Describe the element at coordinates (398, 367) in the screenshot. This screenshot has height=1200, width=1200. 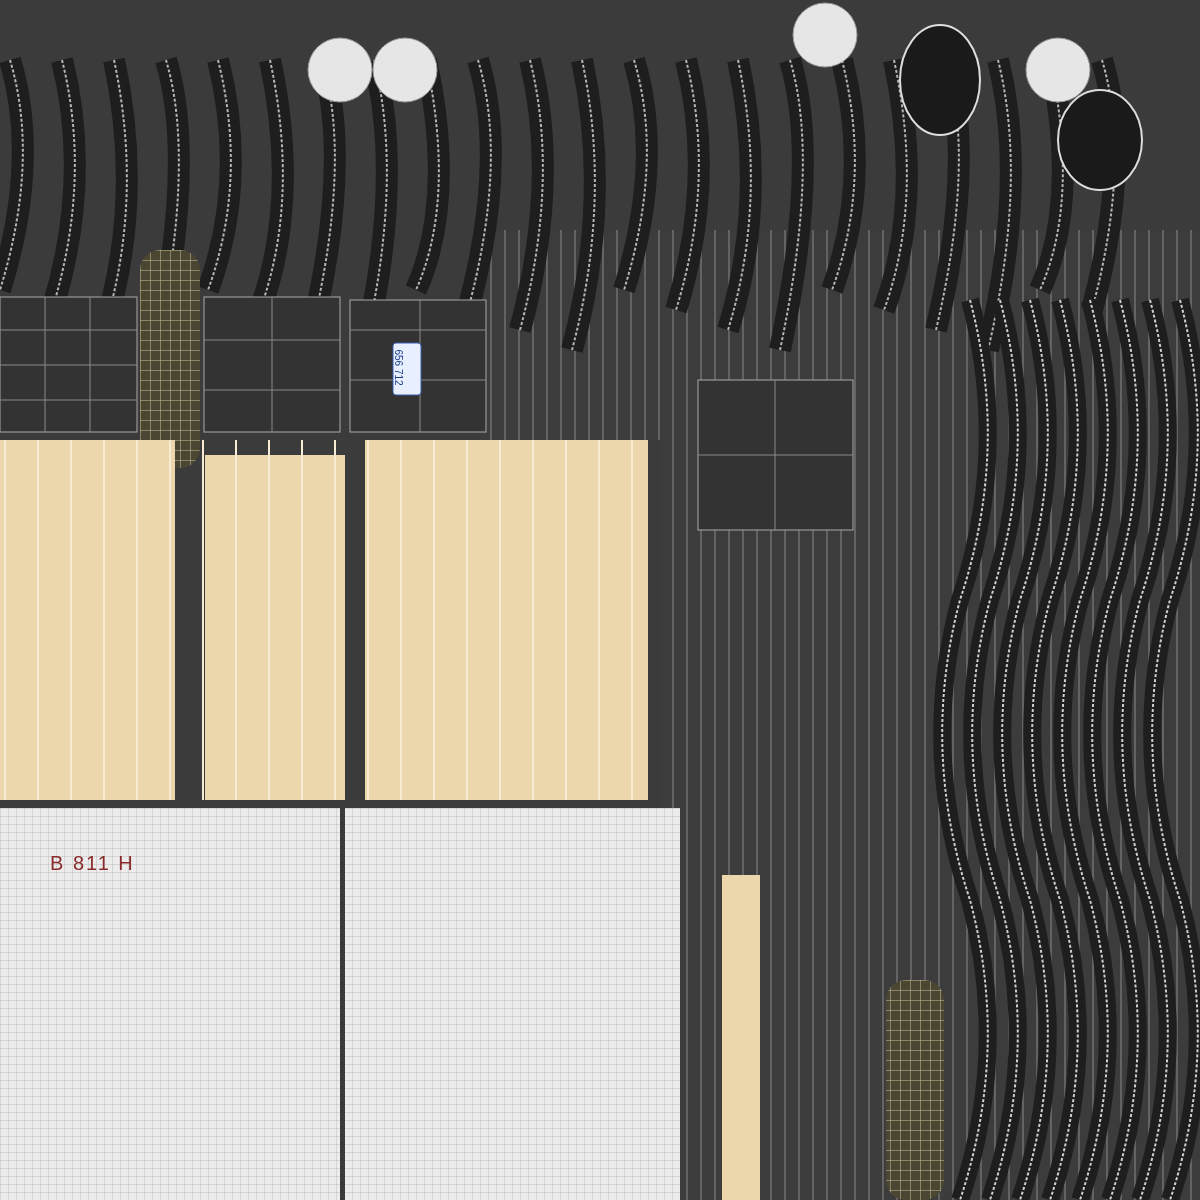
I see `plate-number: 656 712` at that location.